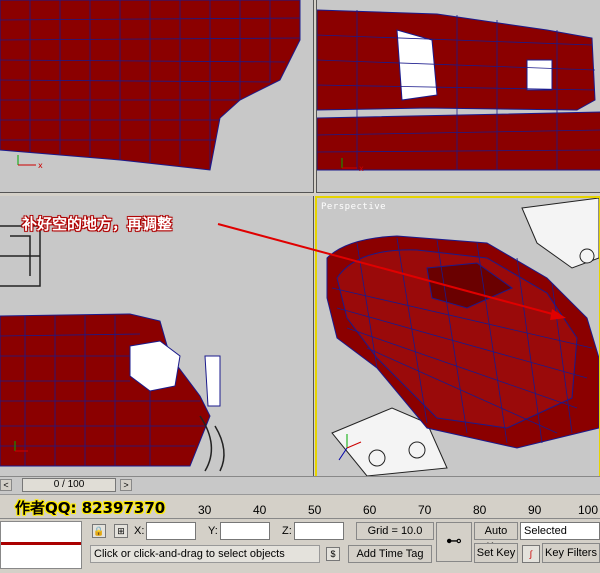  What do you see at coordinates (560, 531) in the screenshot?
I see `selected-dropdown: Selected` at bounding box center [560, 531].